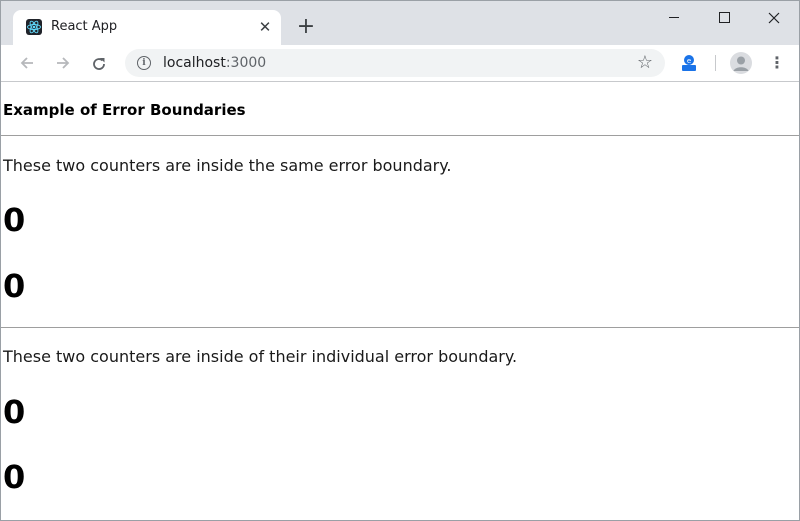  I want to click on forward-button, so click(63, 63).